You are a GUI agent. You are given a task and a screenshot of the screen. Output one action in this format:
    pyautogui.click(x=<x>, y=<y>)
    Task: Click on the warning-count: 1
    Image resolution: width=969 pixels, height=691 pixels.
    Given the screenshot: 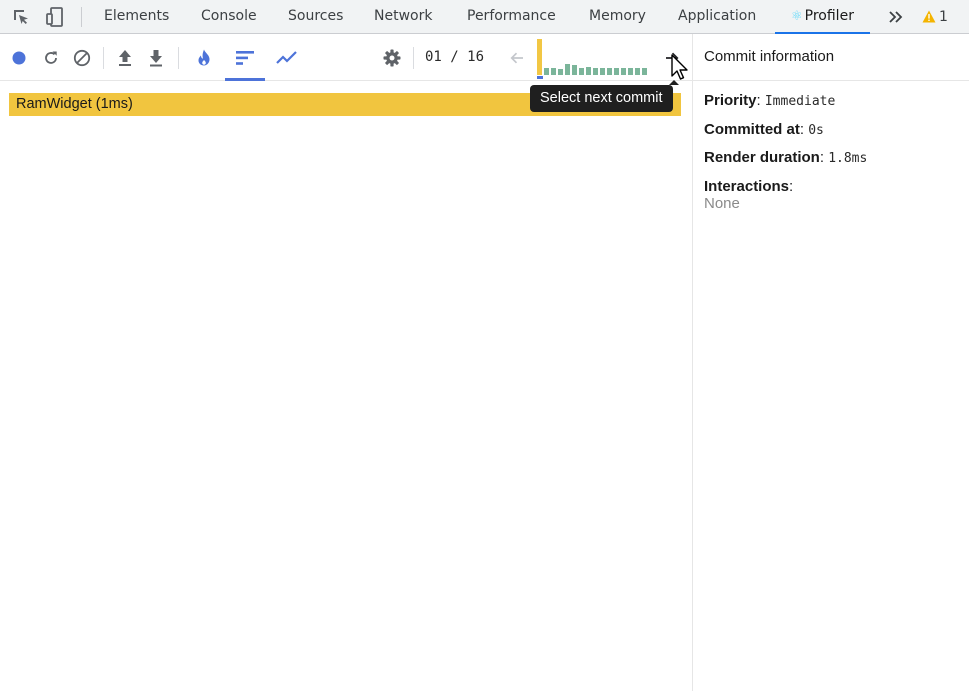 What is the action you would take?
    pyautogui.click(x=943, y=16)
    